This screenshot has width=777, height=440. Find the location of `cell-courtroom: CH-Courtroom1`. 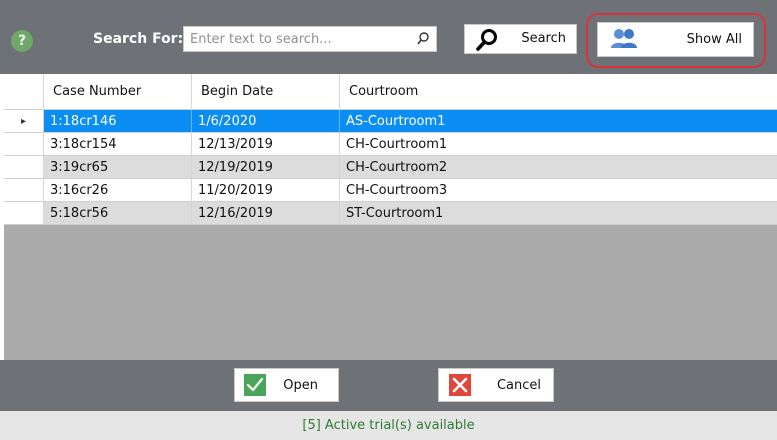

cell-courtroom: CH-Courtroom1 is located at coordinates (558, 144).